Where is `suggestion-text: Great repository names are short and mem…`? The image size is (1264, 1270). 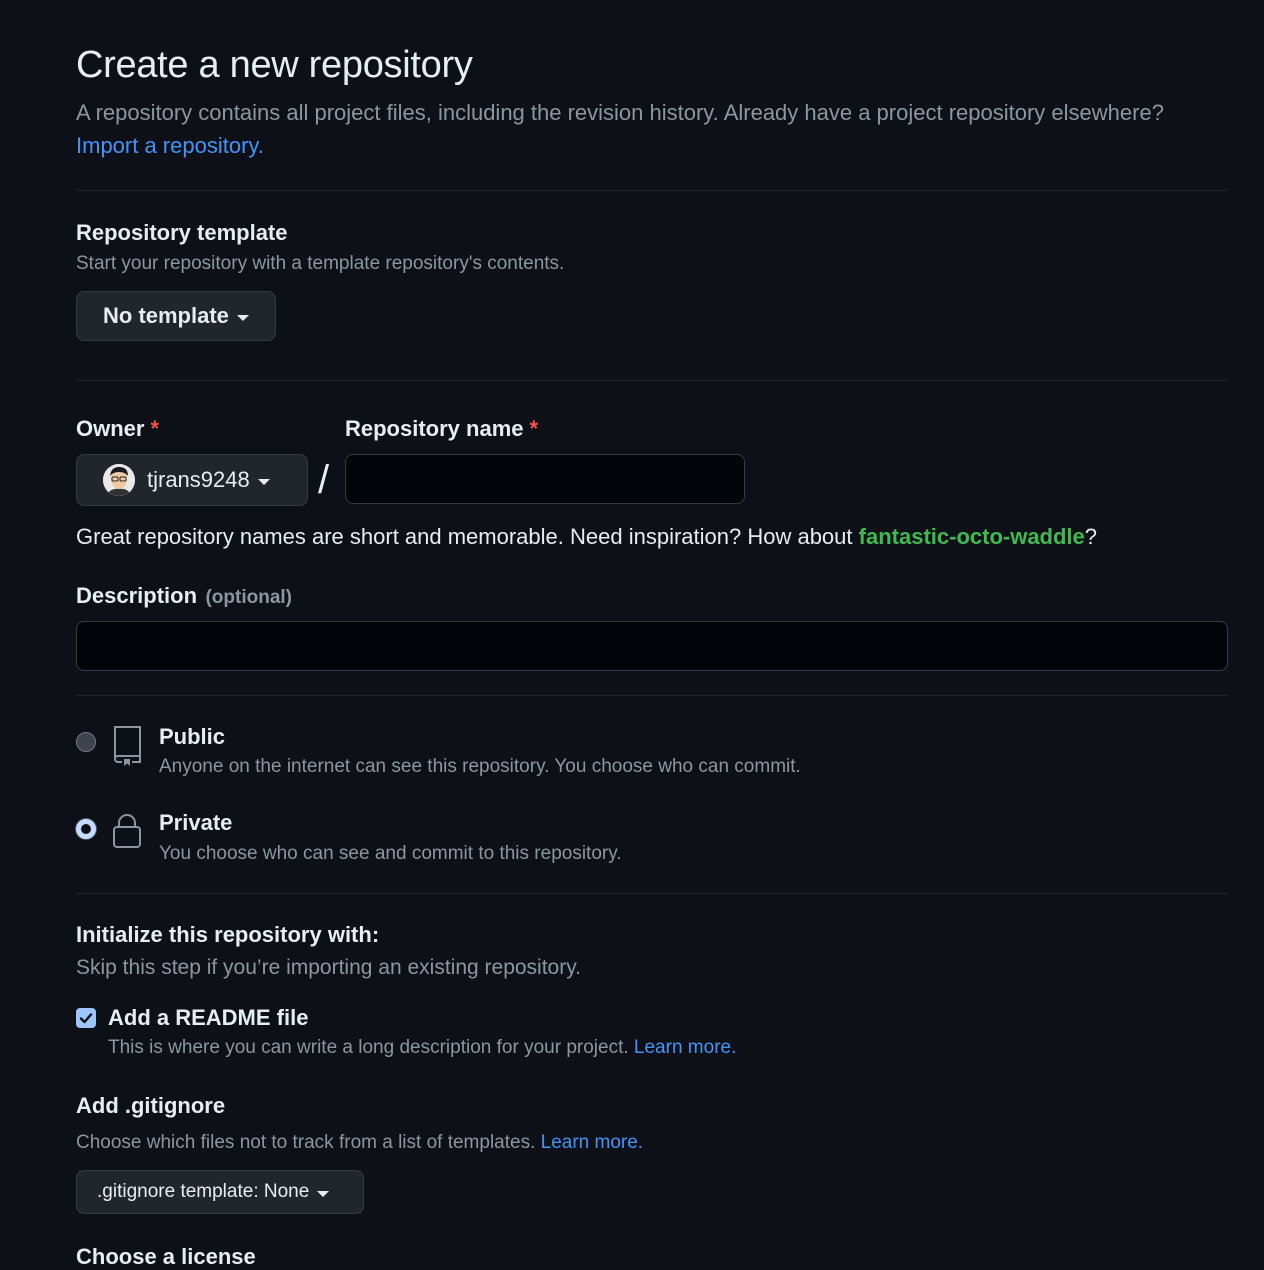
suggestion-text: Great repository names are short and mem… is located at coordinates (464, 536).